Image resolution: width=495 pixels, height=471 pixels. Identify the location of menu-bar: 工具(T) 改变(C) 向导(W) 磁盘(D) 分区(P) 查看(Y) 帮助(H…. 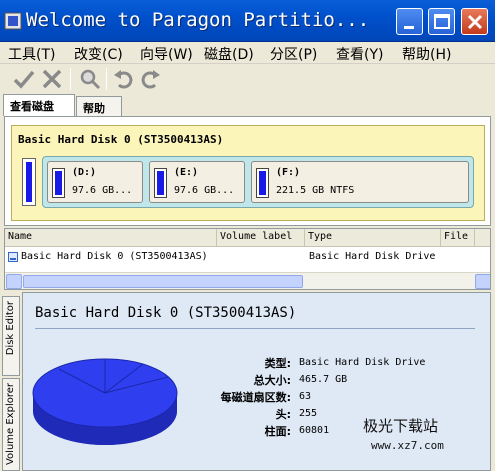
(247, 53).